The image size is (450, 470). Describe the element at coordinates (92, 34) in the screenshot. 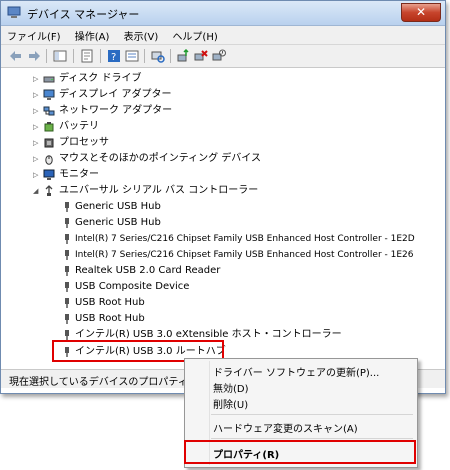

I see `menu-action: 操作(A)` at that location.